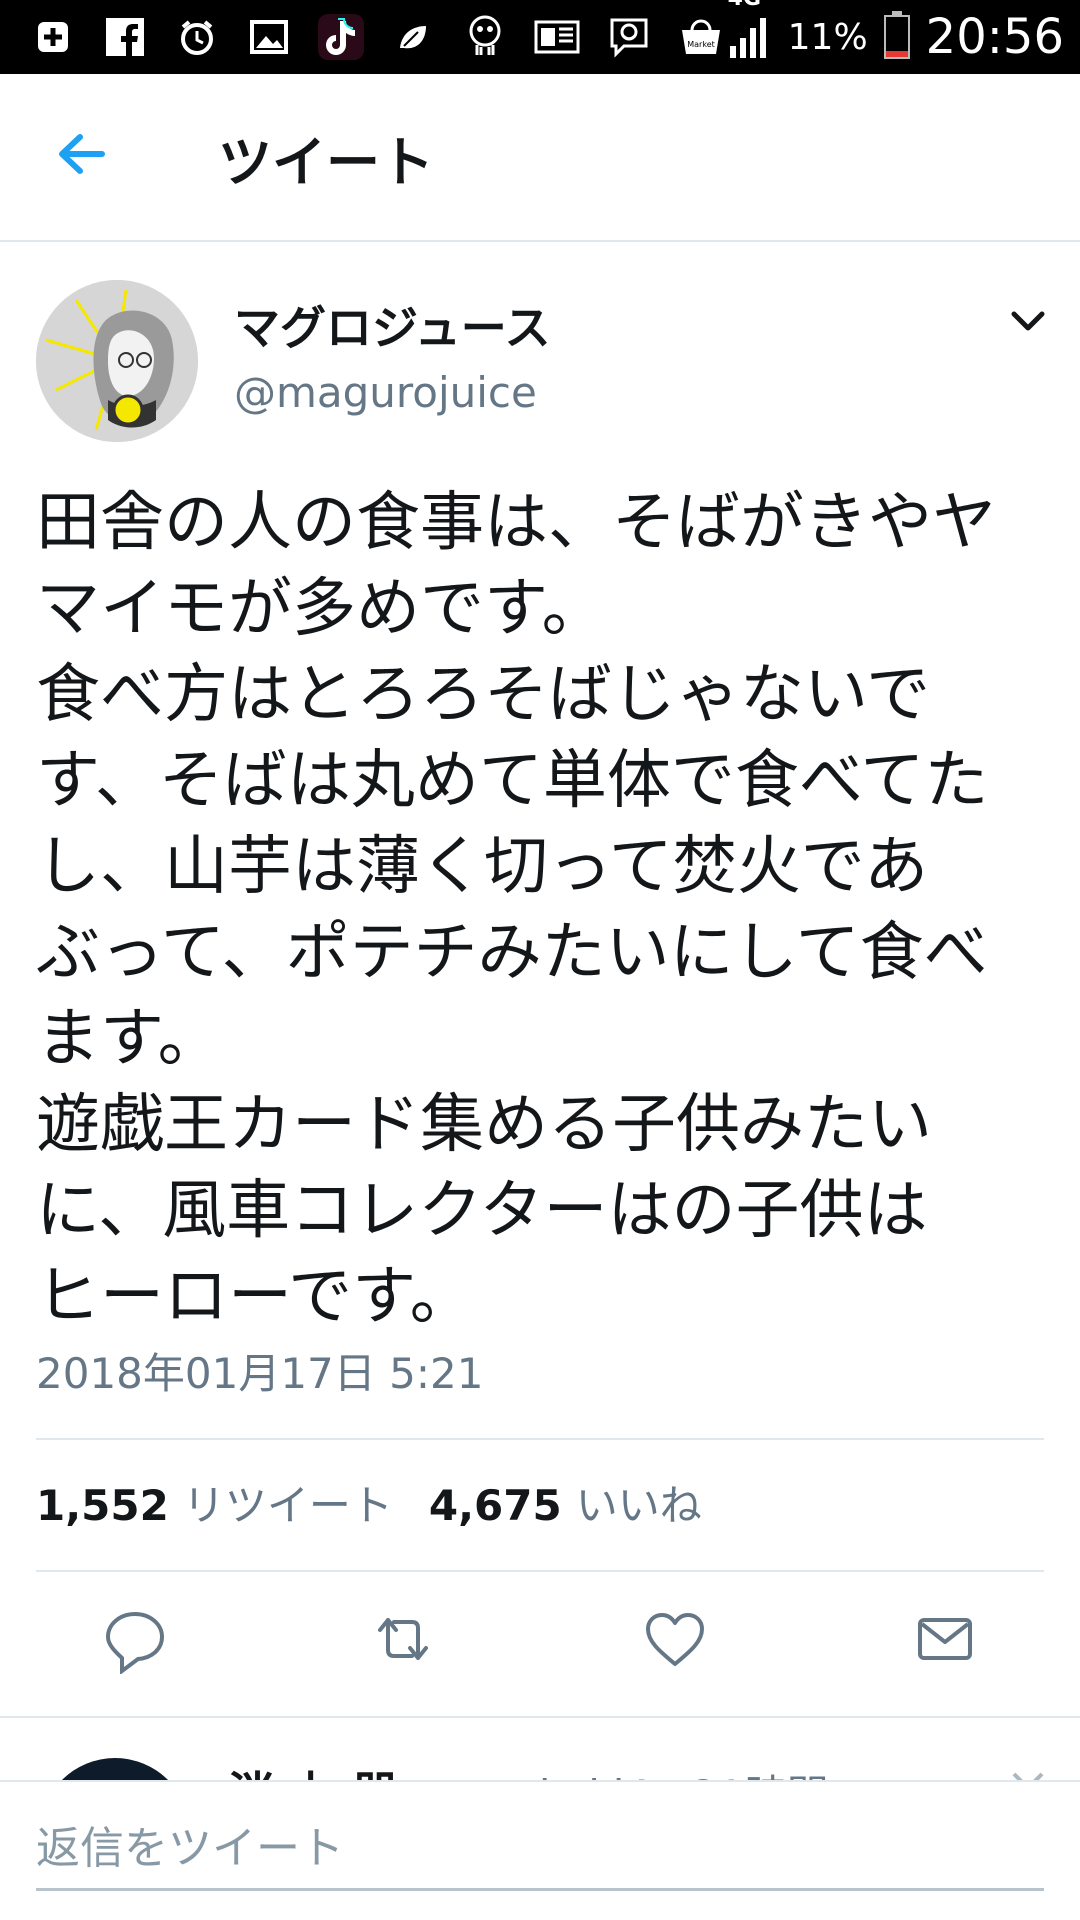 This screenshot has height=1920, width=1080. What do you see at coordinates (269, 37) in the screenshot?
I see `image-icon` at bounding box center [269, 37].